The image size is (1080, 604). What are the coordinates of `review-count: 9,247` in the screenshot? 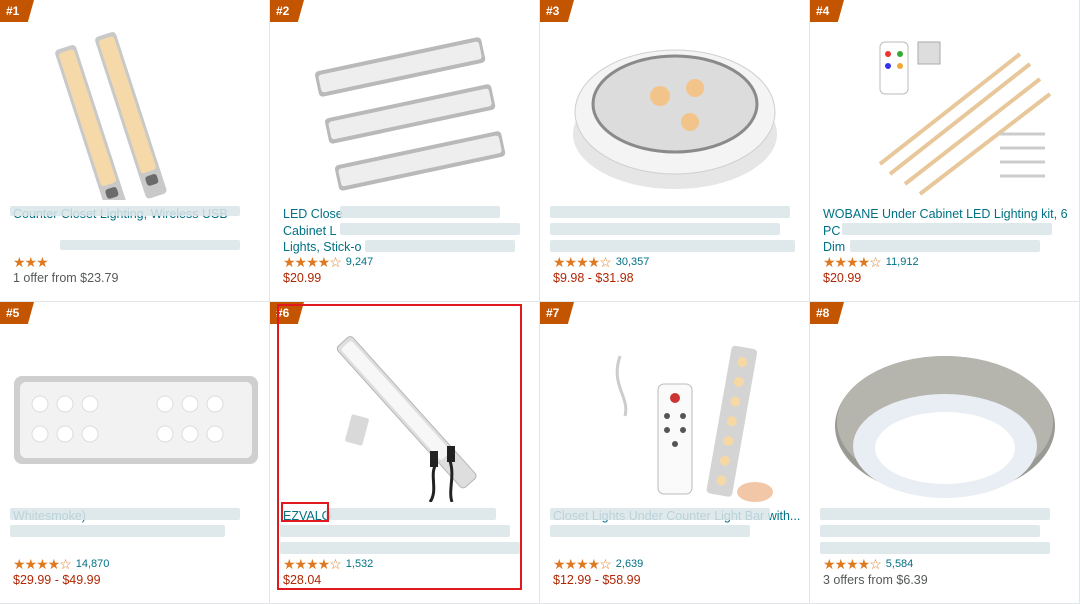 It's located at (360, 262).